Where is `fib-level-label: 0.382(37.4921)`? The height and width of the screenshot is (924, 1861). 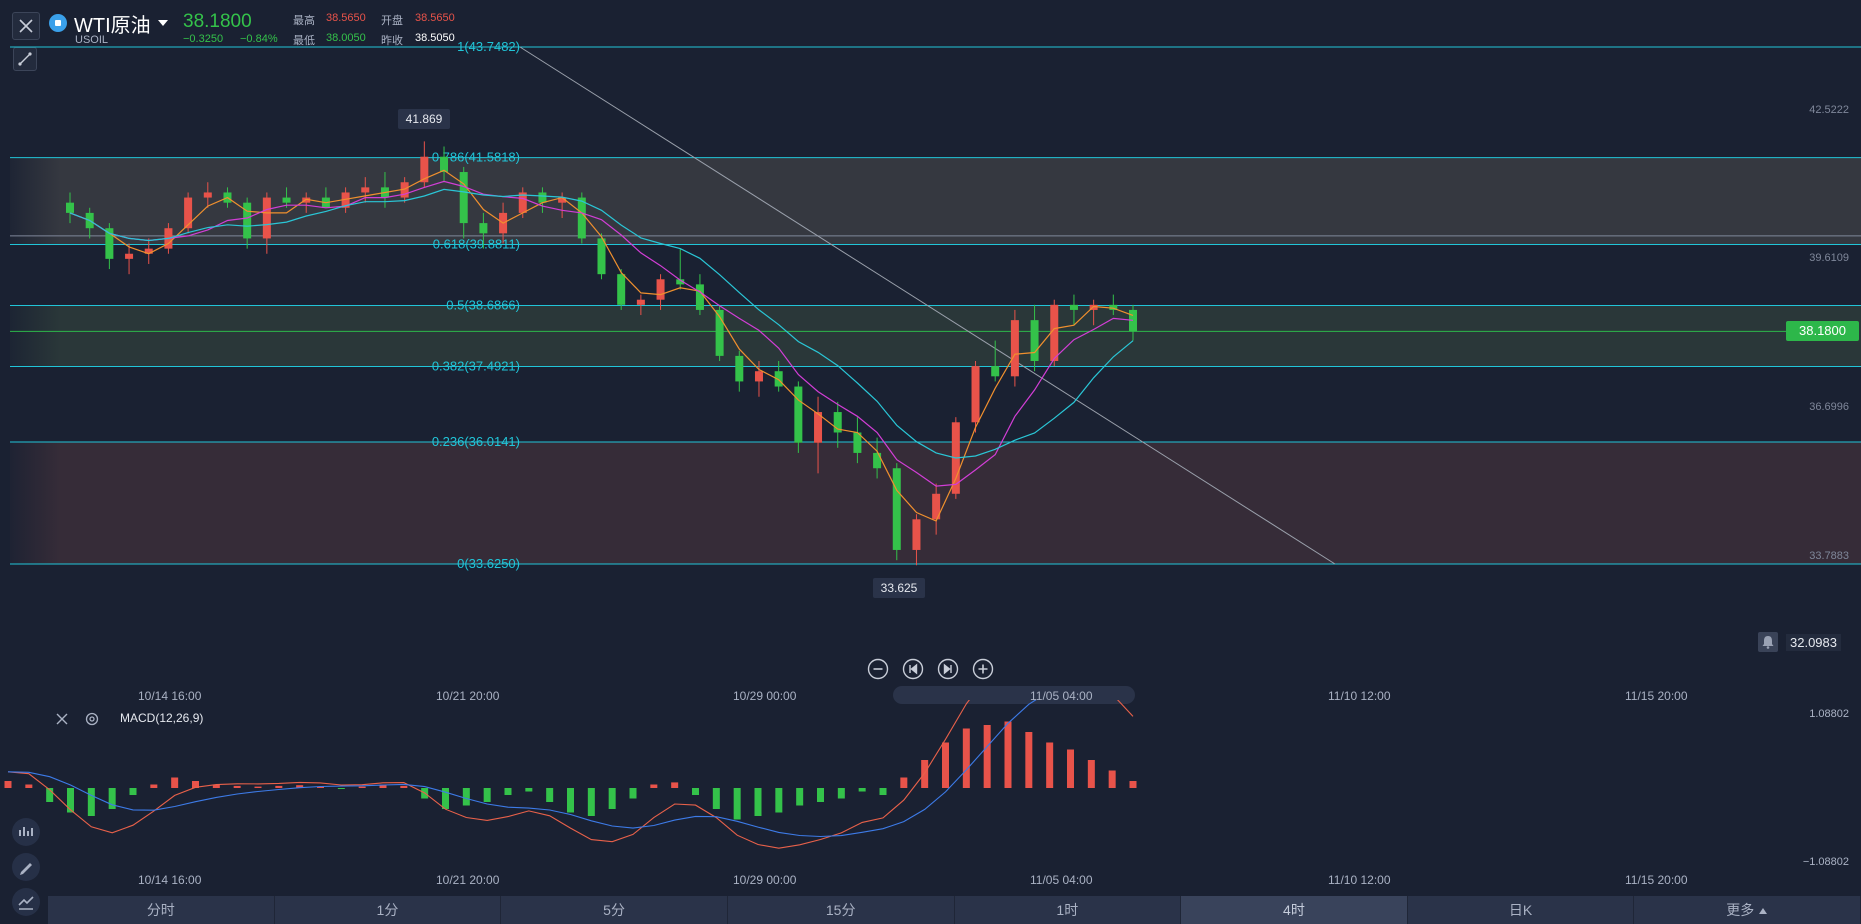 fib-level-label: 0.382(37.4921) is located at coordinates (476, 366).